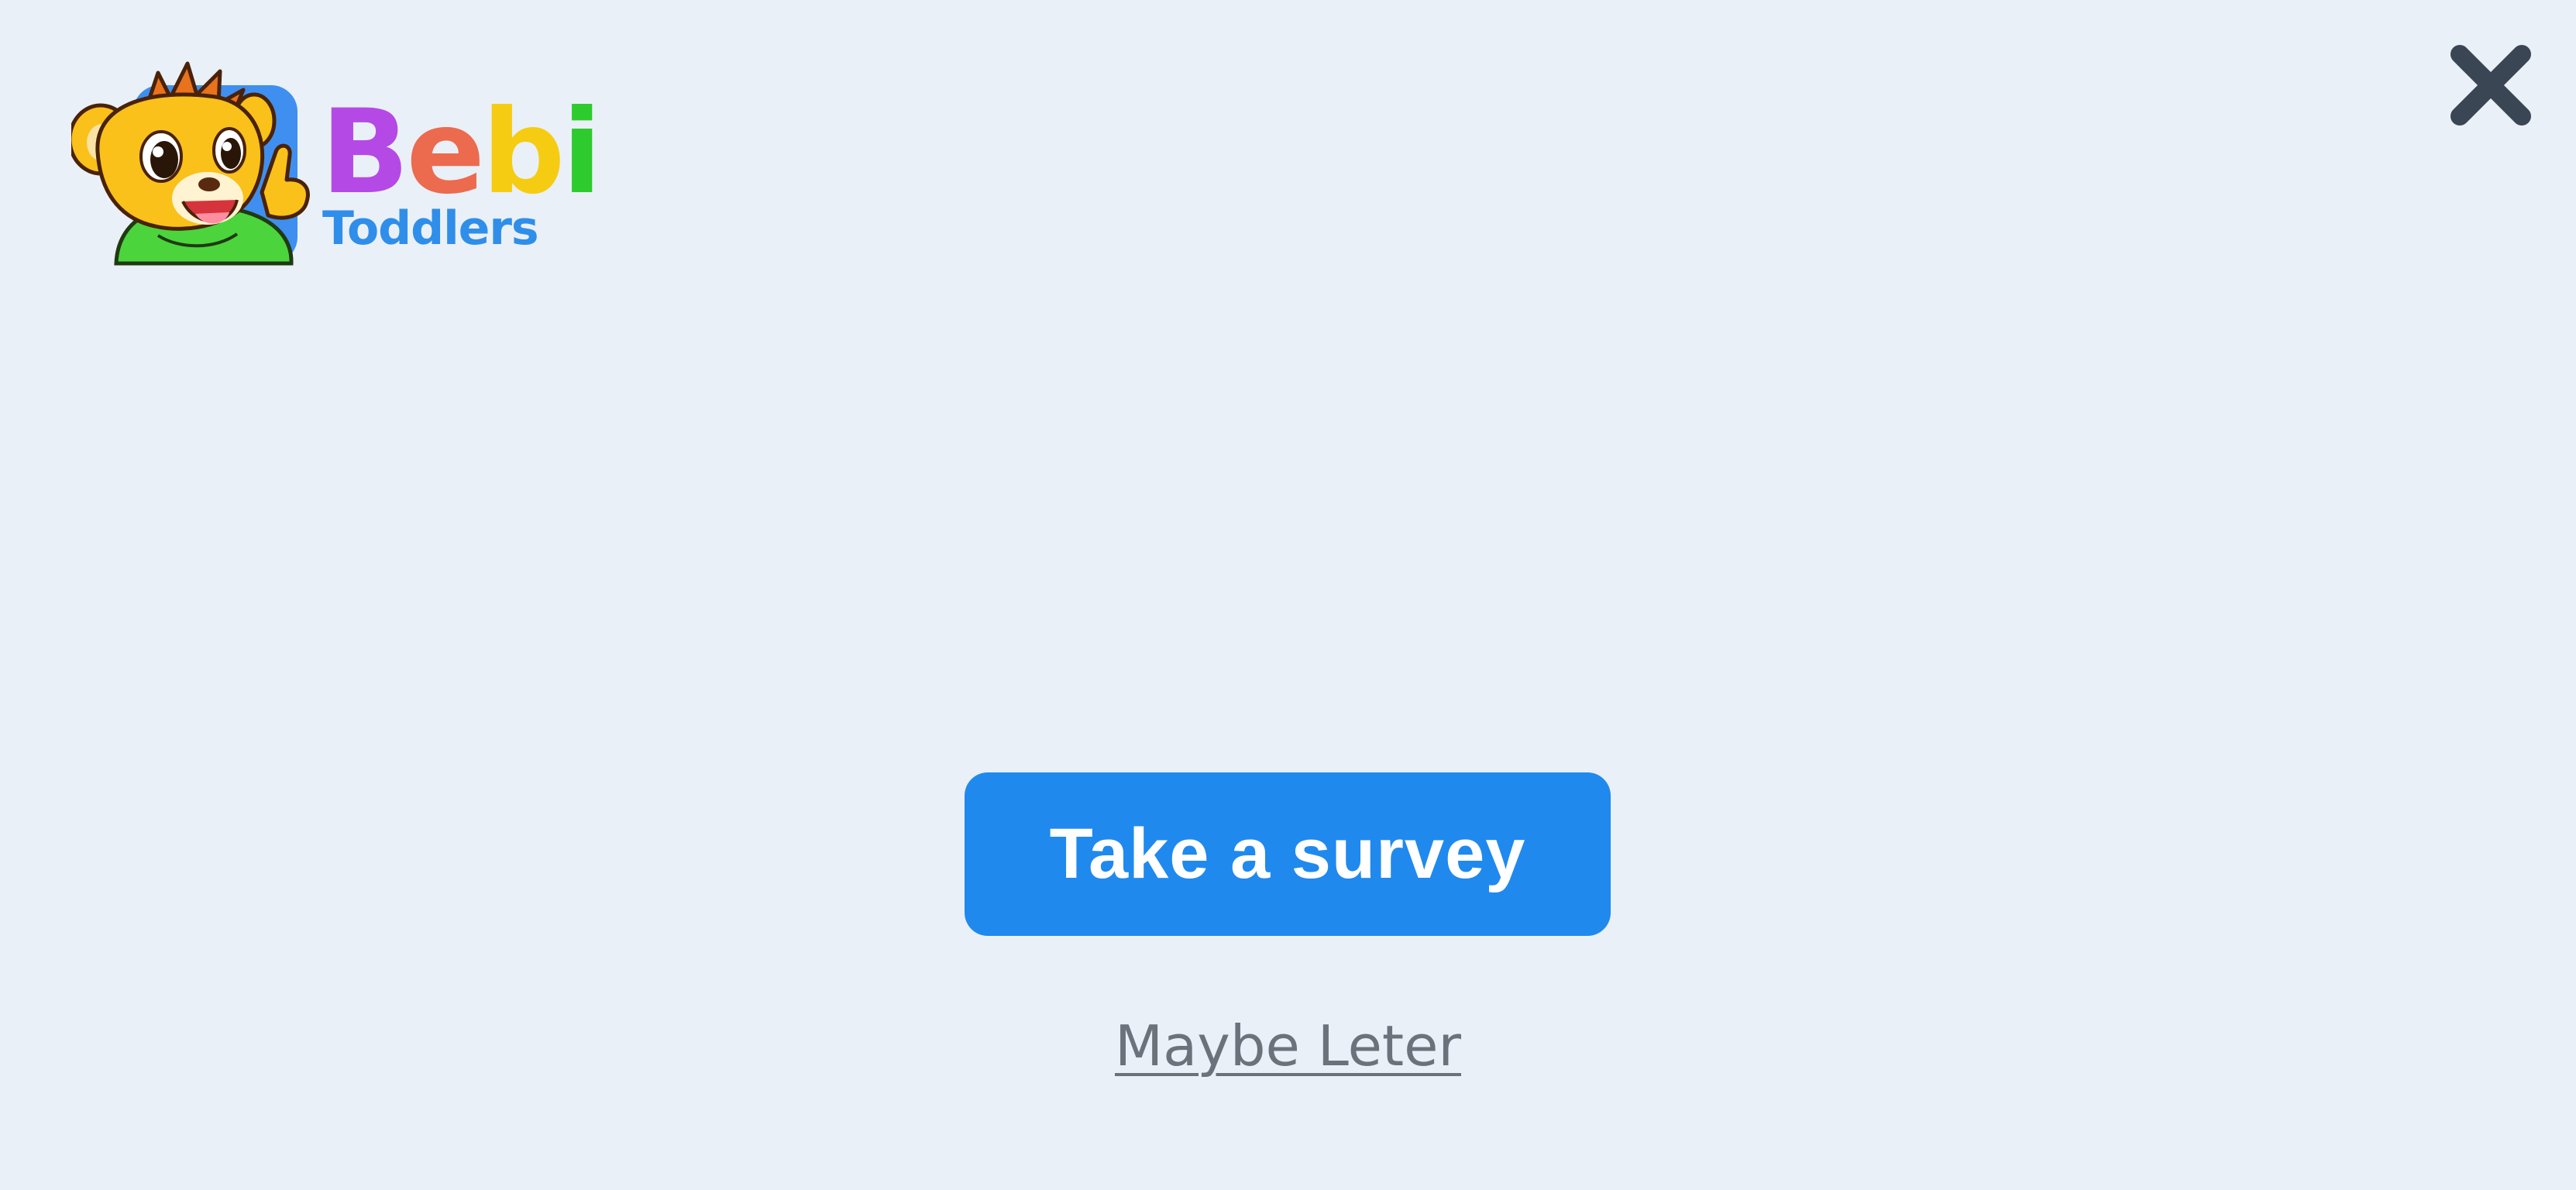  What do you see at coordinates (445, 153) in the screenshot?
I see `brand-letter: e` at bounding box center [445, 153].